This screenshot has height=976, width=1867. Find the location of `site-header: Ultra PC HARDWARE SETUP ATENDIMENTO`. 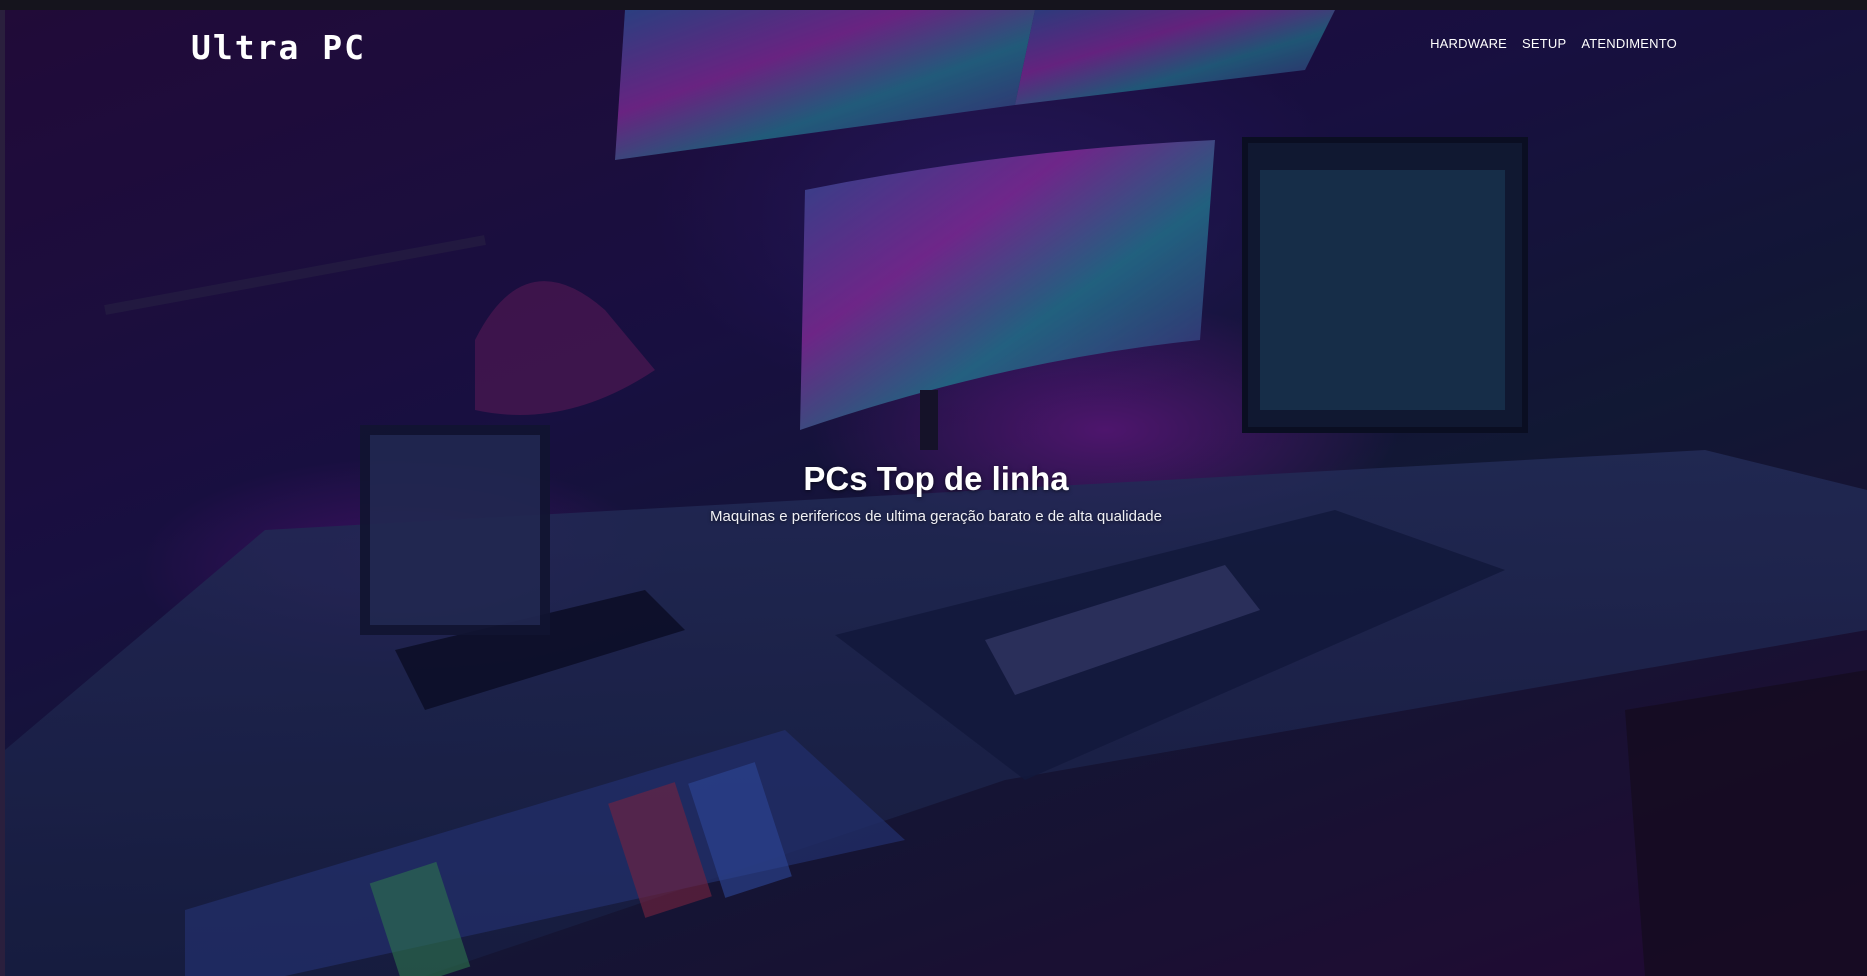

site-header: Ultra PC HARDWARE SETUP ATENDIMENTO is located at coordinates (936, 45).